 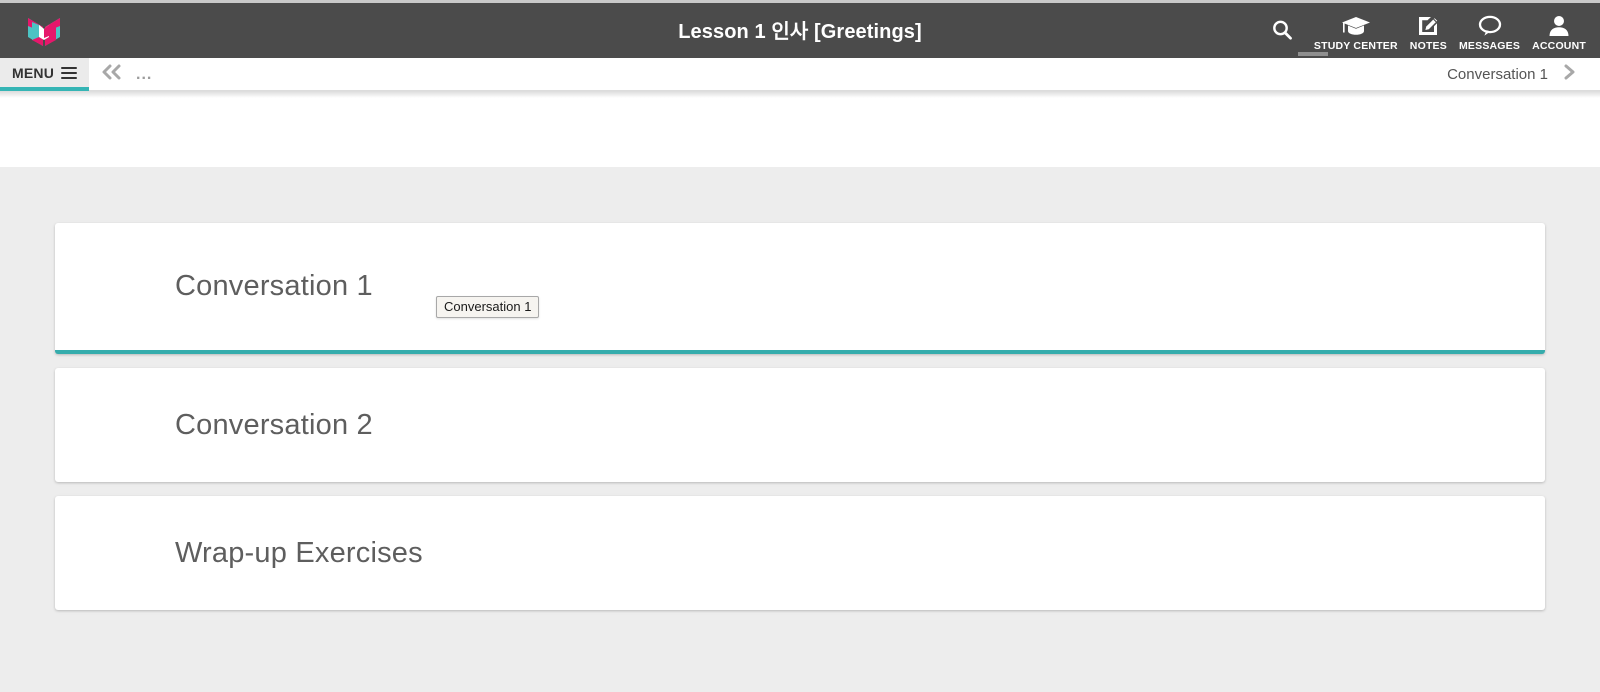 I want to click on account-button: ACCOUNT, so click(x=1559, y=32).